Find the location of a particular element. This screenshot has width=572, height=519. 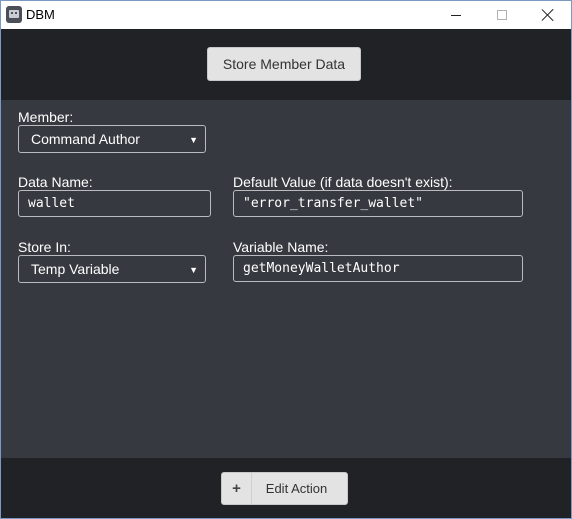

variable-name-input: getMoneyWalletAuthor is located at coordinates (378, 268).